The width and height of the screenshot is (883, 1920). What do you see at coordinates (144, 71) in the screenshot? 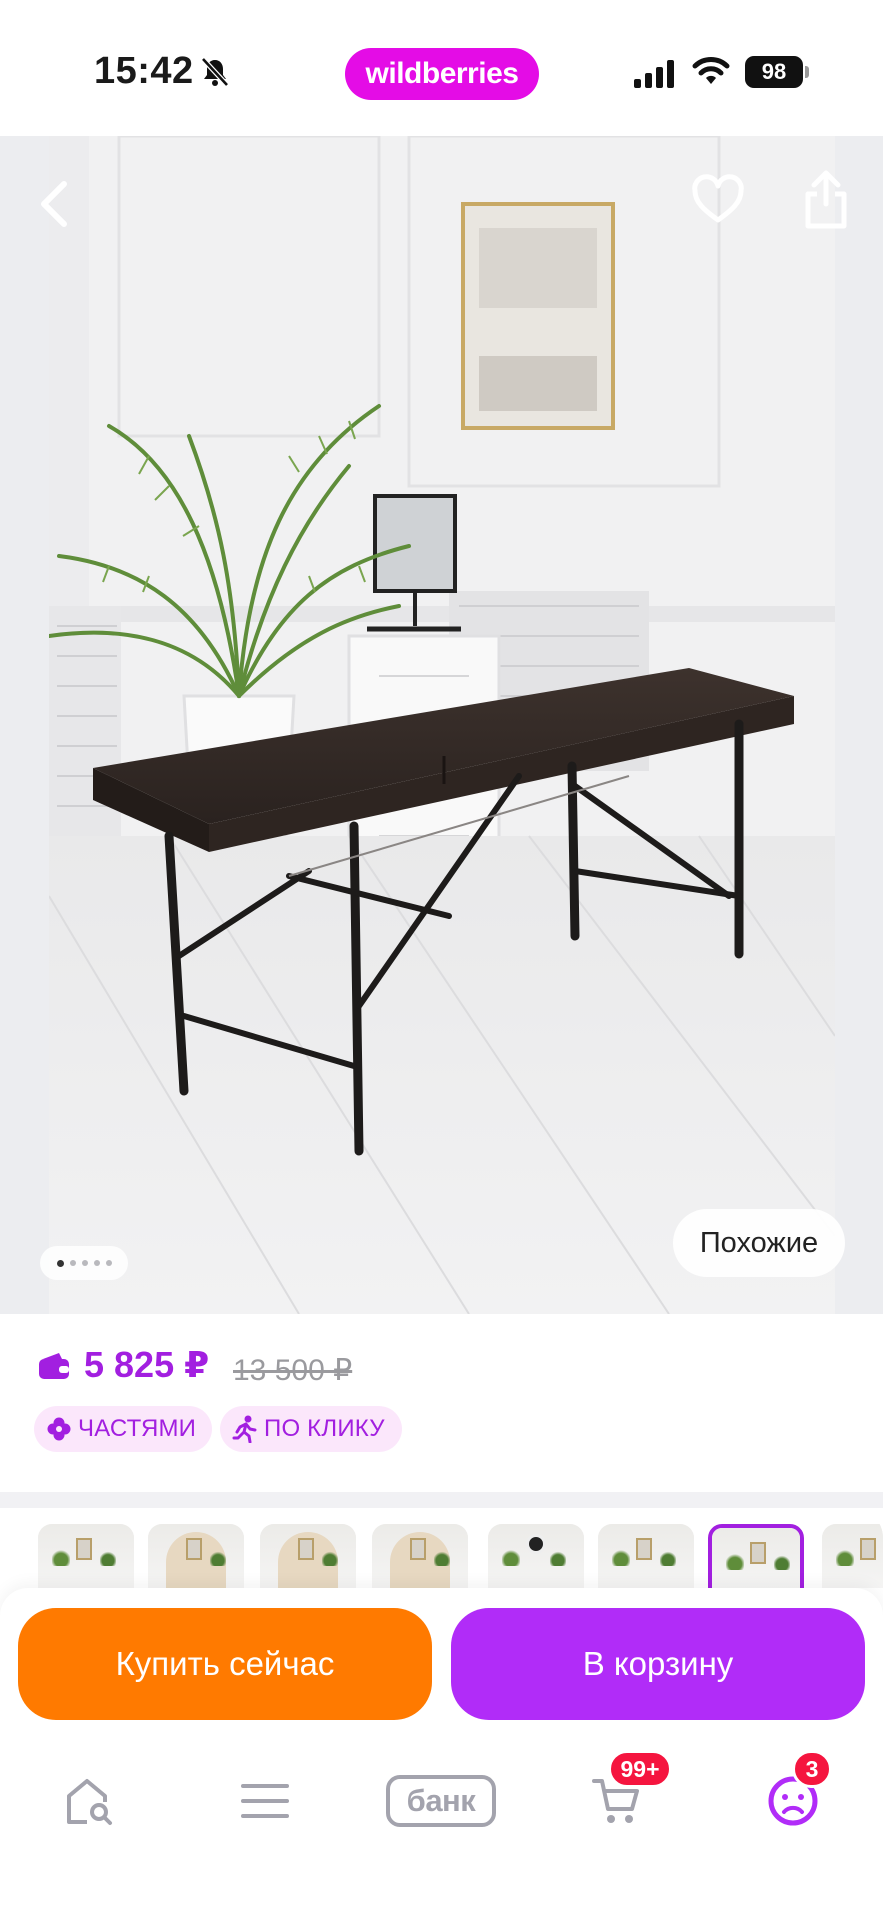
I see `status-time: 15:42` at bounding box center [144, 71].